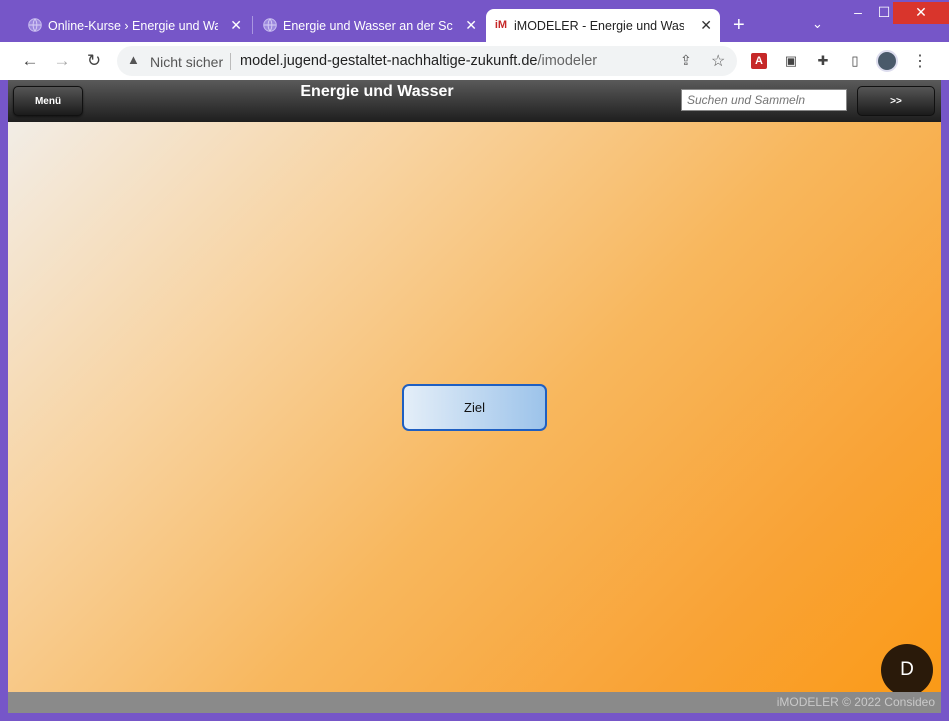 This screenshot has height=721, width=949. What do you see at coordinates (823, 61) in the screenshot?
I see `puzzle-icon: ✚` at bounding box center [823, 61].